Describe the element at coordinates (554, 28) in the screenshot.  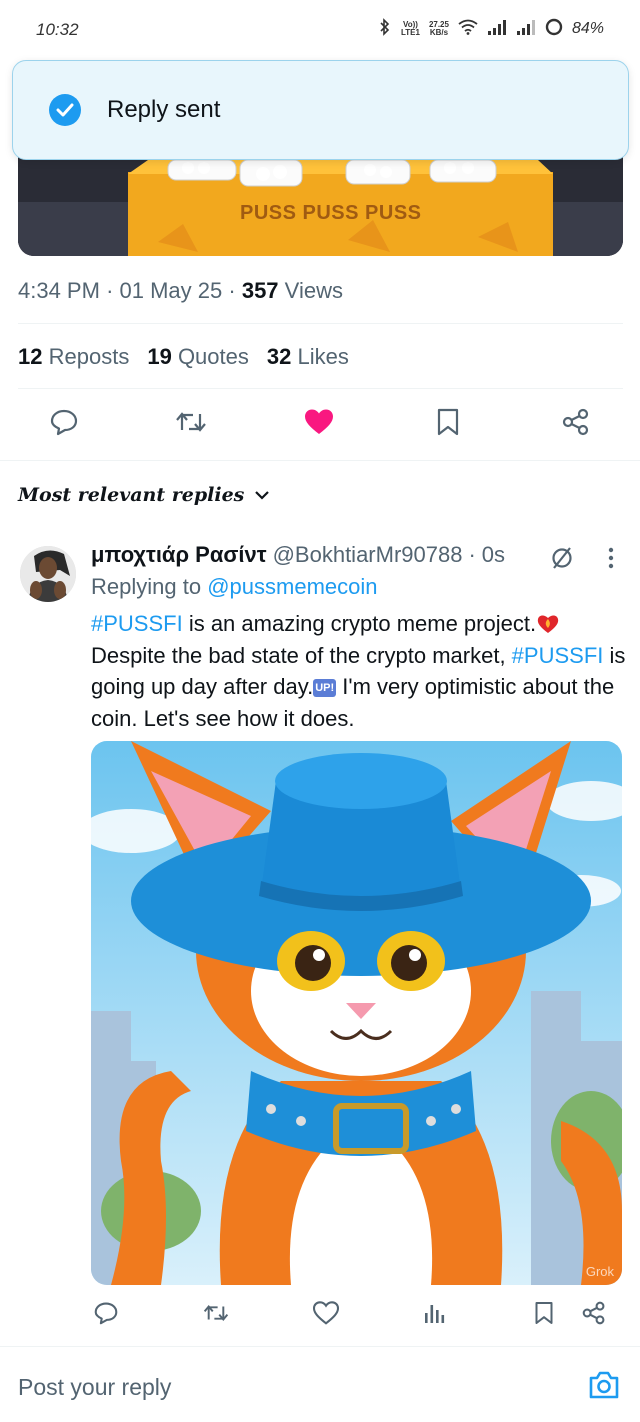
I see `battery-icon` at that location.